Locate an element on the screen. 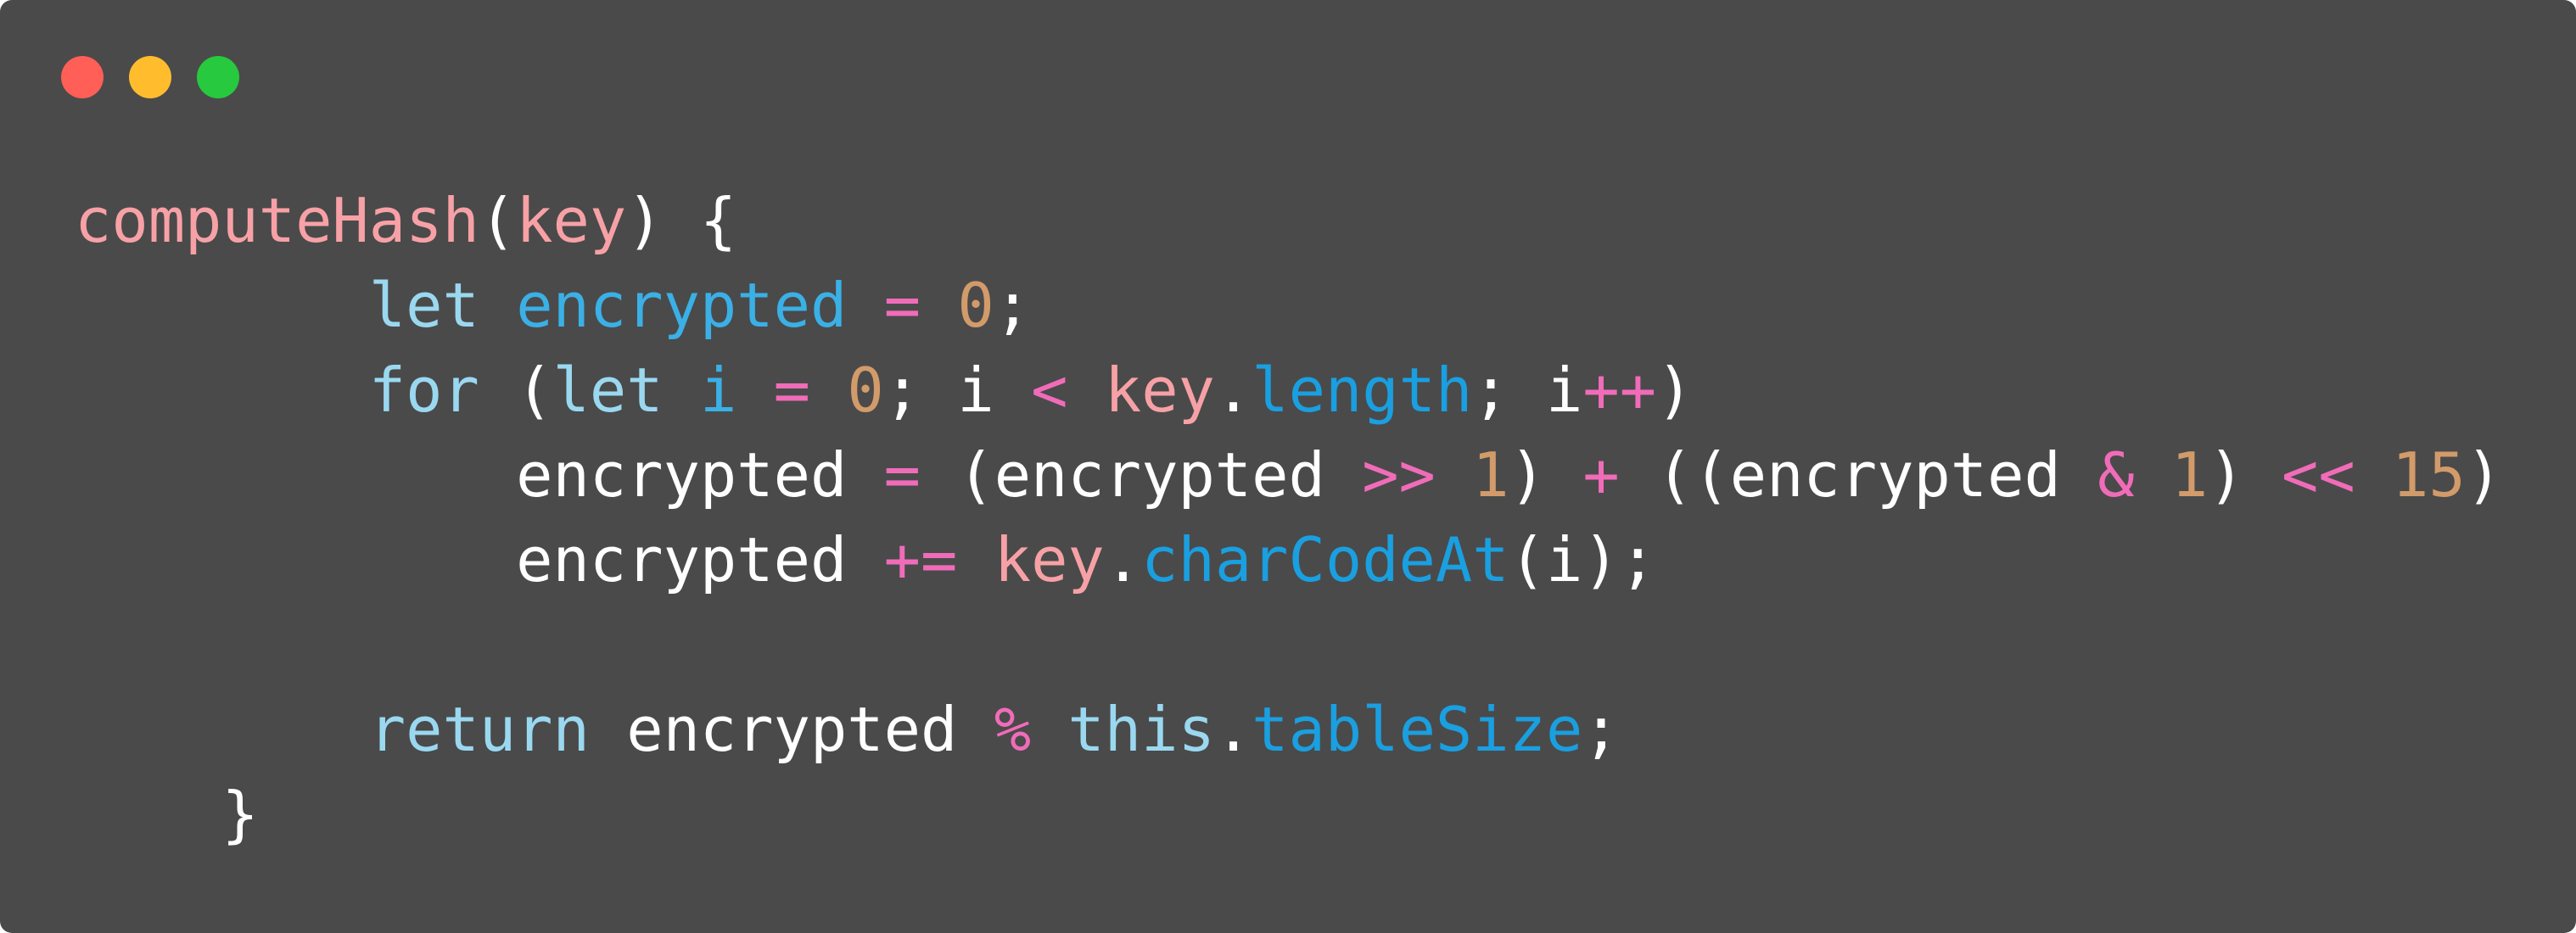 This screenshot has height=933, width=2576. code-token-operator: + is located at coordinates (1601, 475).